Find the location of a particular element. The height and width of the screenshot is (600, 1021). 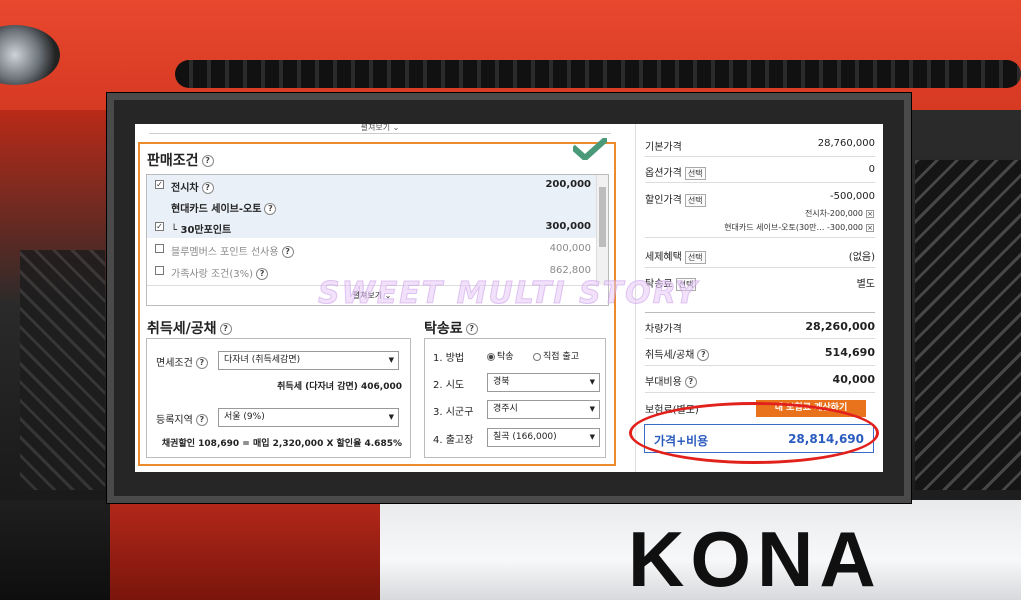

method-label: 1. 방법 is located at coordinates (449, 358).